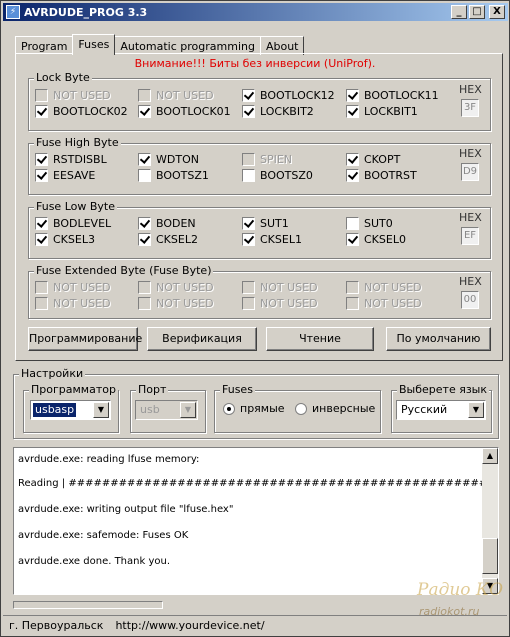 The width and height of the screenshot is (510, 637). Describe the element at coordinates (344, 408) in the screenshot. I see `radio-inverse-label: инверсные` at that location.